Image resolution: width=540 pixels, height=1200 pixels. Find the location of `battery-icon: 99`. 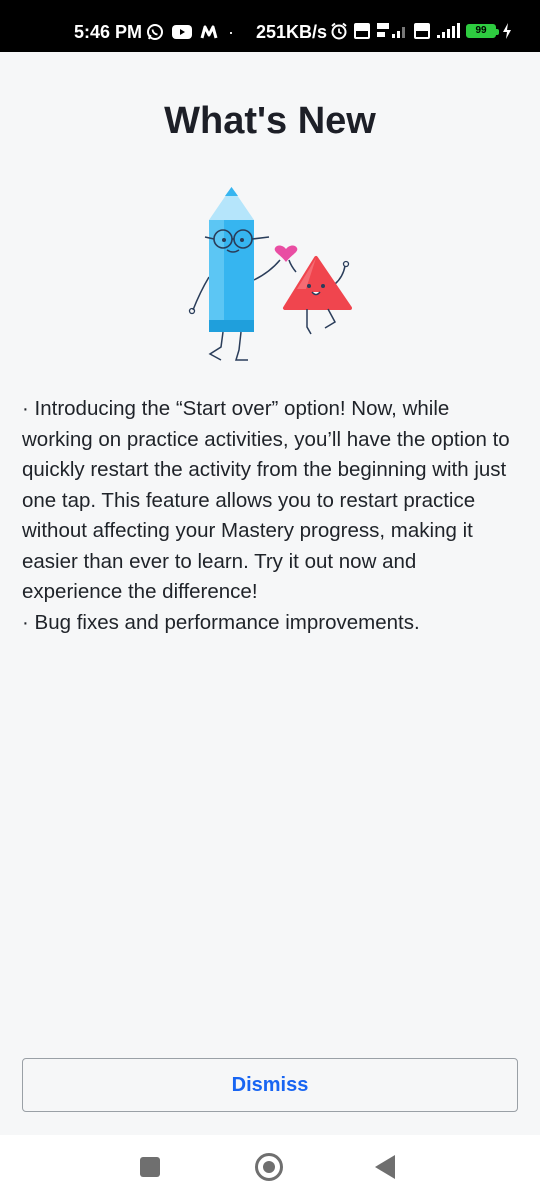

battery-icon: 99 is located at coordinates (482, 31).